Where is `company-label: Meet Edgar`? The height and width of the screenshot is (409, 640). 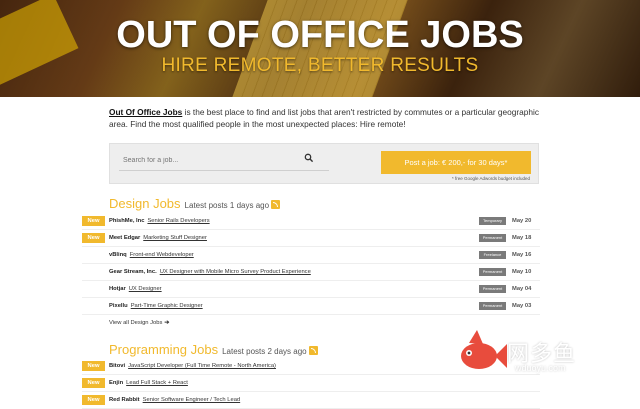
company-label: Meet Edgar is located at coordinates (125, 238).